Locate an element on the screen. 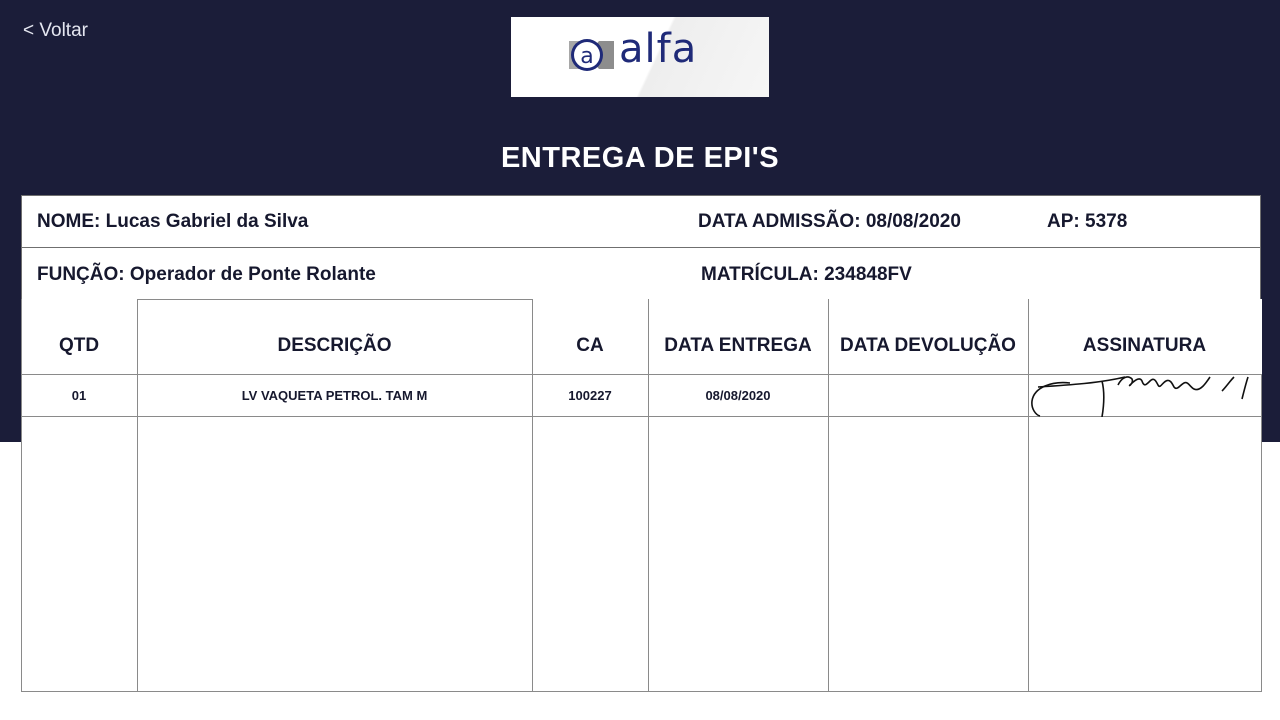 This screenshot has width=1280, height=720. logo-text: alfa is located at coordinates (658, 49).